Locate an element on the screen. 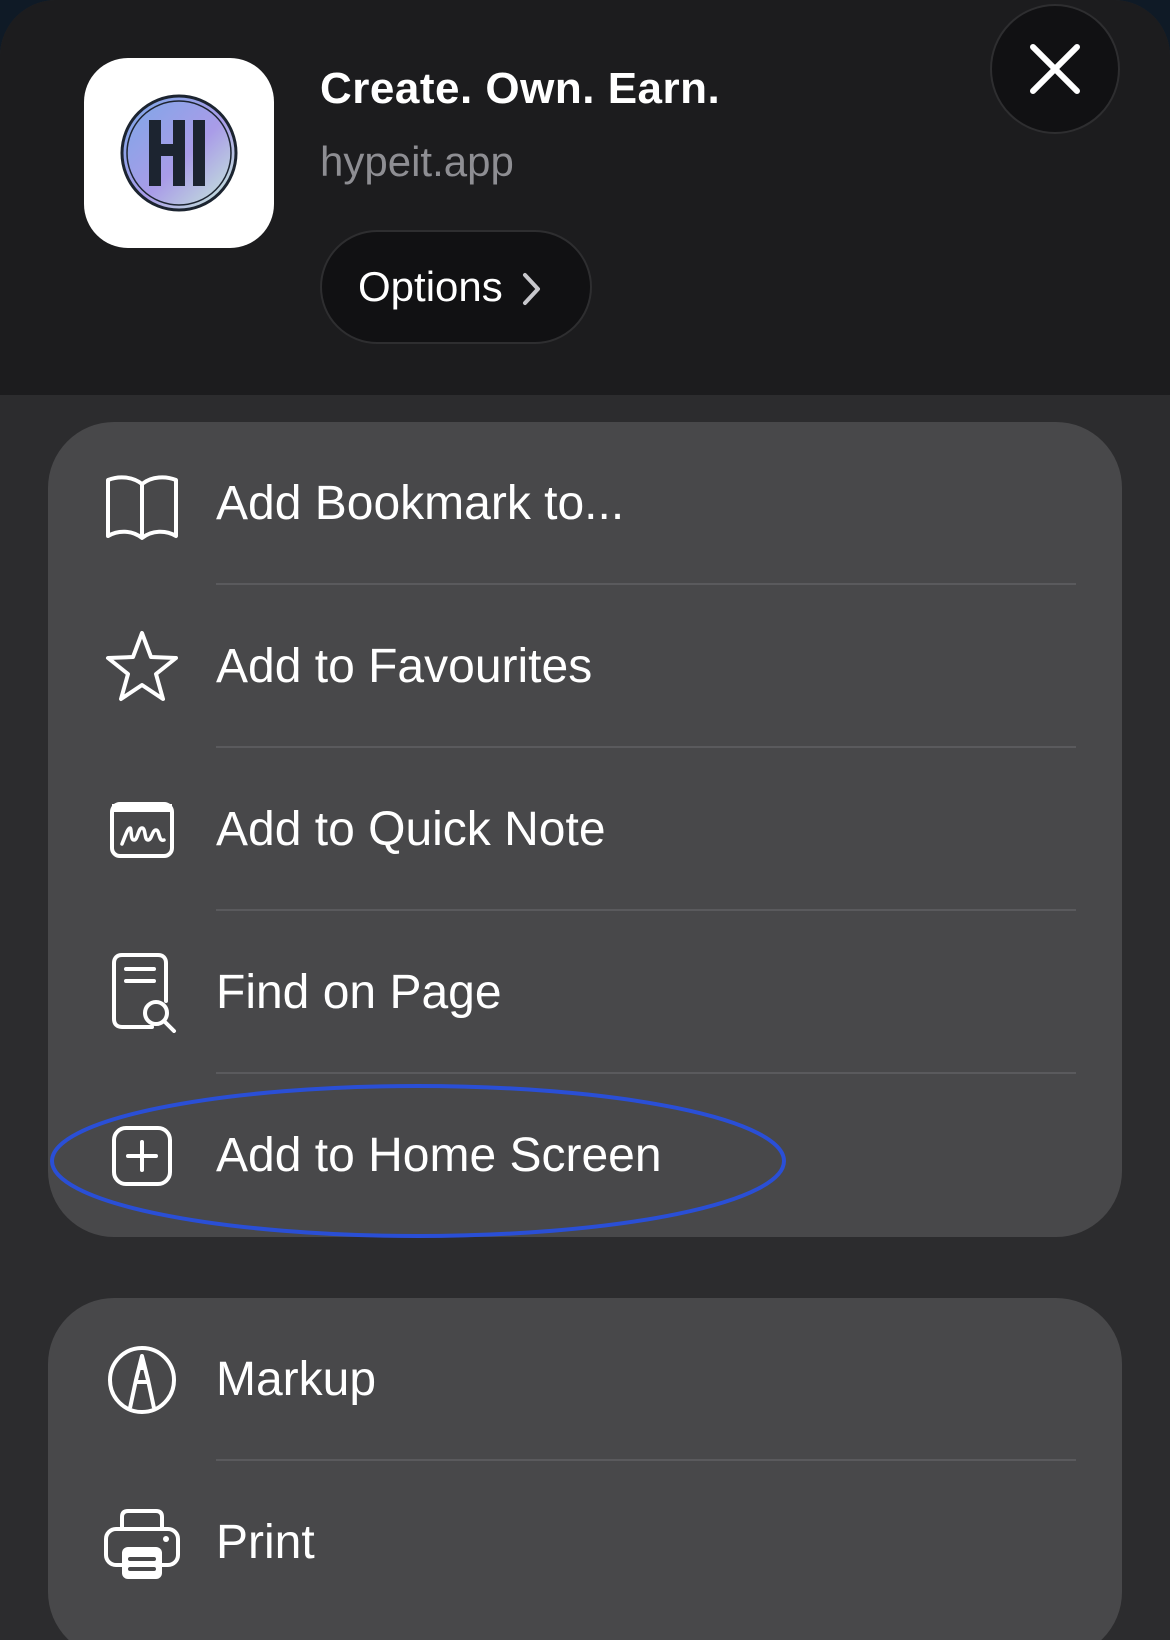 This screenshot has height=1640, width=1170. menu-item-add-to-home-screen: Add to Home Screen is located at coordinates (585, 1155).